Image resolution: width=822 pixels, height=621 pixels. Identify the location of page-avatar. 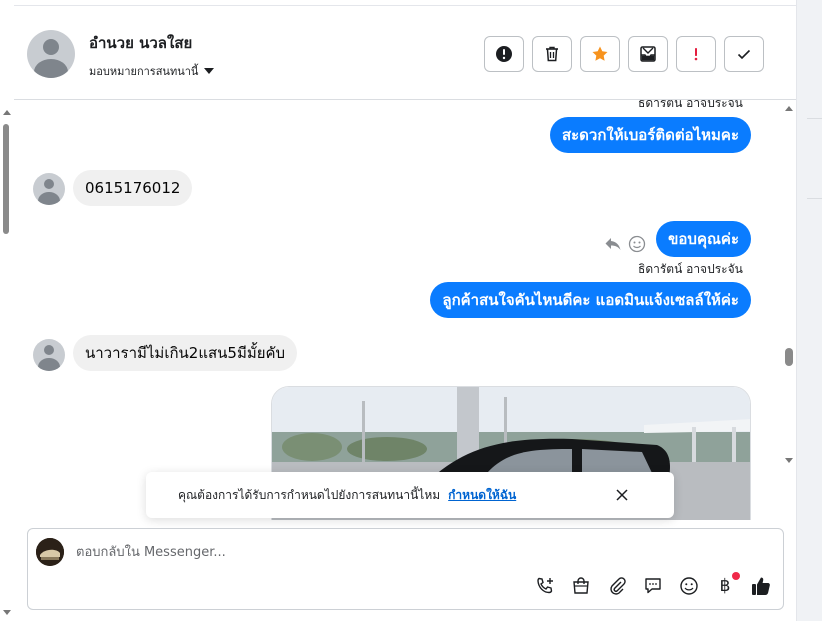
(50, 552).